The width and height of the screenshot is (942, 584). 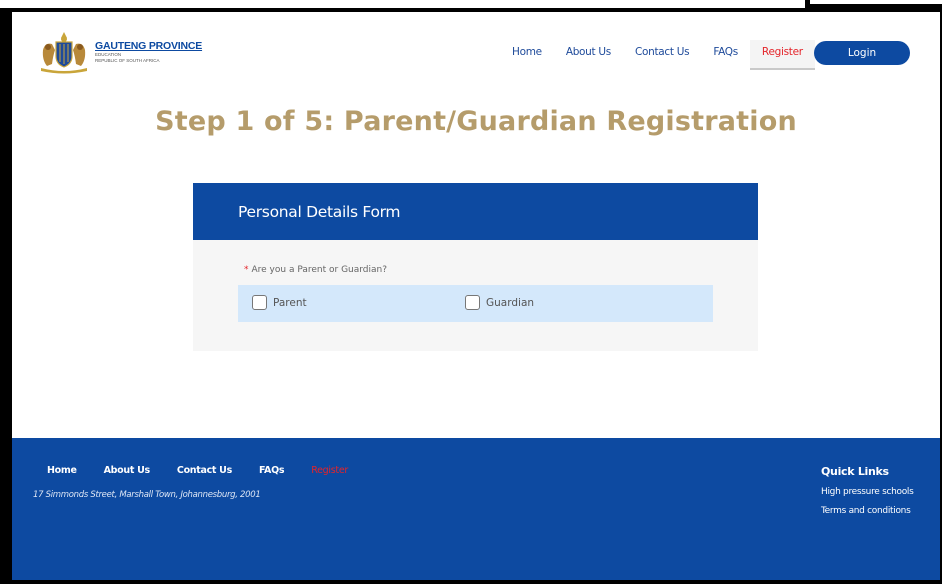 I want to click on footer-link-home: Home, so click(x=62, y=470).